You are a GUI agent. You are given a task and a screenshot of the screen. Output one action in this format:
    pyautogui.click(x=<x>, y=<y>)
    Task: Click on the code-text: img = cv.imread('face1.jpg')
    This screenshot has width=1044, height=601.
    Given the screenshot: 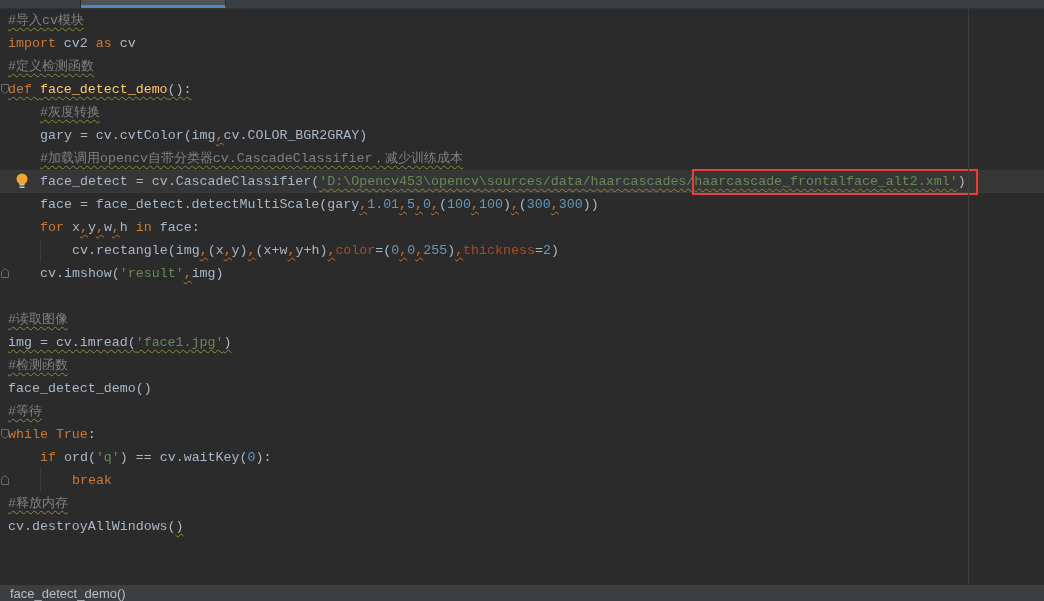 What is the action you would take?
    pyautogui.click(x=120, y=343)
    